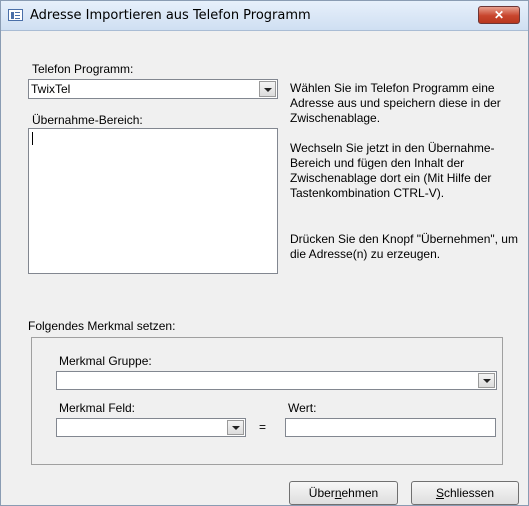  Describe the element at coordinates (469, 493) in the screenshot. I see `close-label-post: chliessen` at that location.